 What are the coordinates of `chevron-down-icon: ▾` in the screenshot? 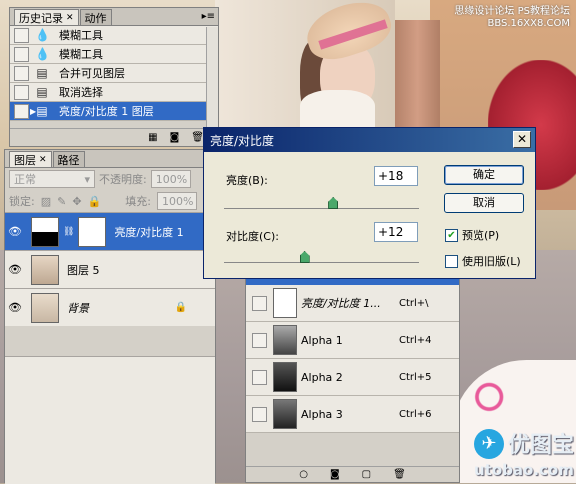 It's located at (87, 179).